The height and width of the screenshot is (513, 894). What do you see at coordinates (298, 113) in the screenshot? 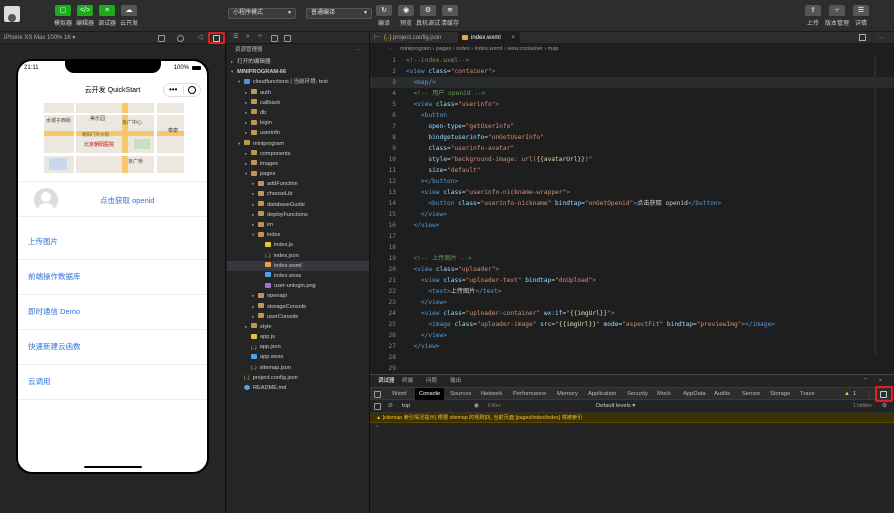
I see `tree-item: ▸ db` at bounding box center [298, 113].